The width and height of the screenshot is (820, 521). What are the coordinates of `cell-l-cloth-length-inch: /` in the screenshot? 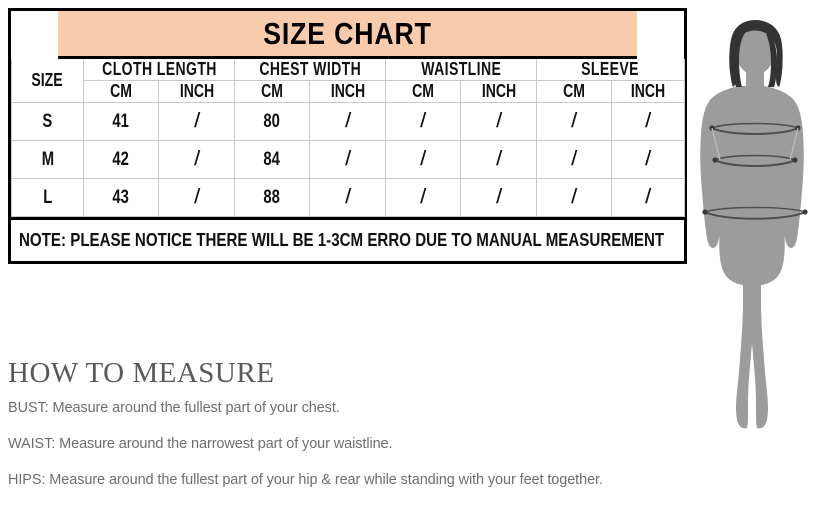 It's located at (196, 197).